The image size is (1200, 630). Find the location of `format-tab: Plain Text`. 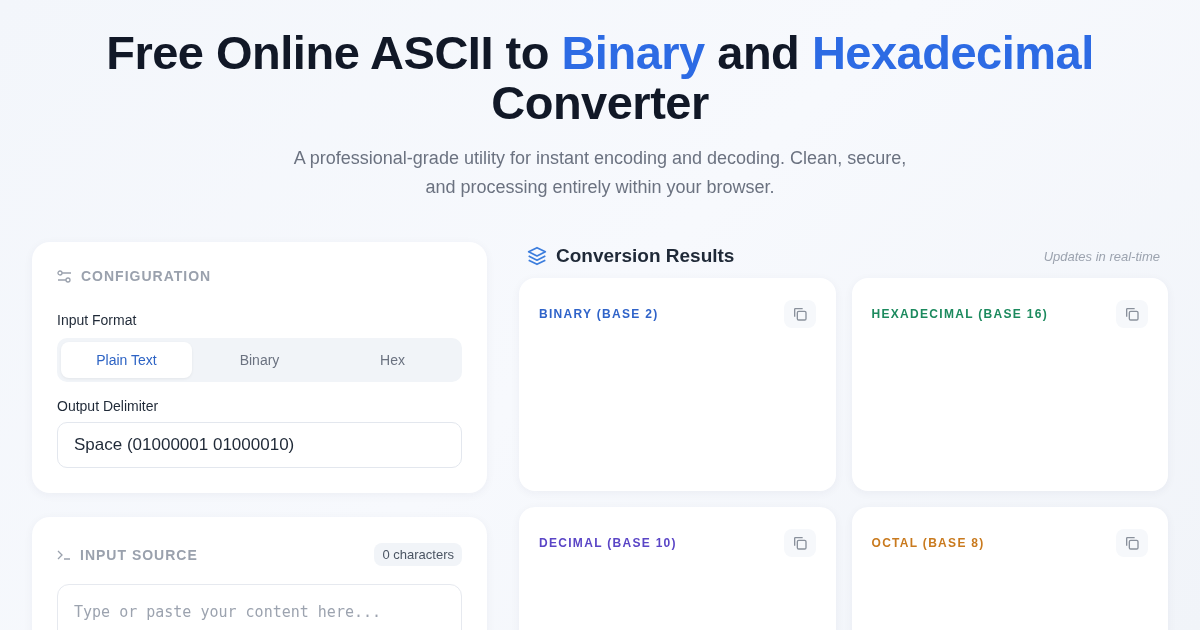

format-tab: Plain Text is located at coordinates (126, 360).